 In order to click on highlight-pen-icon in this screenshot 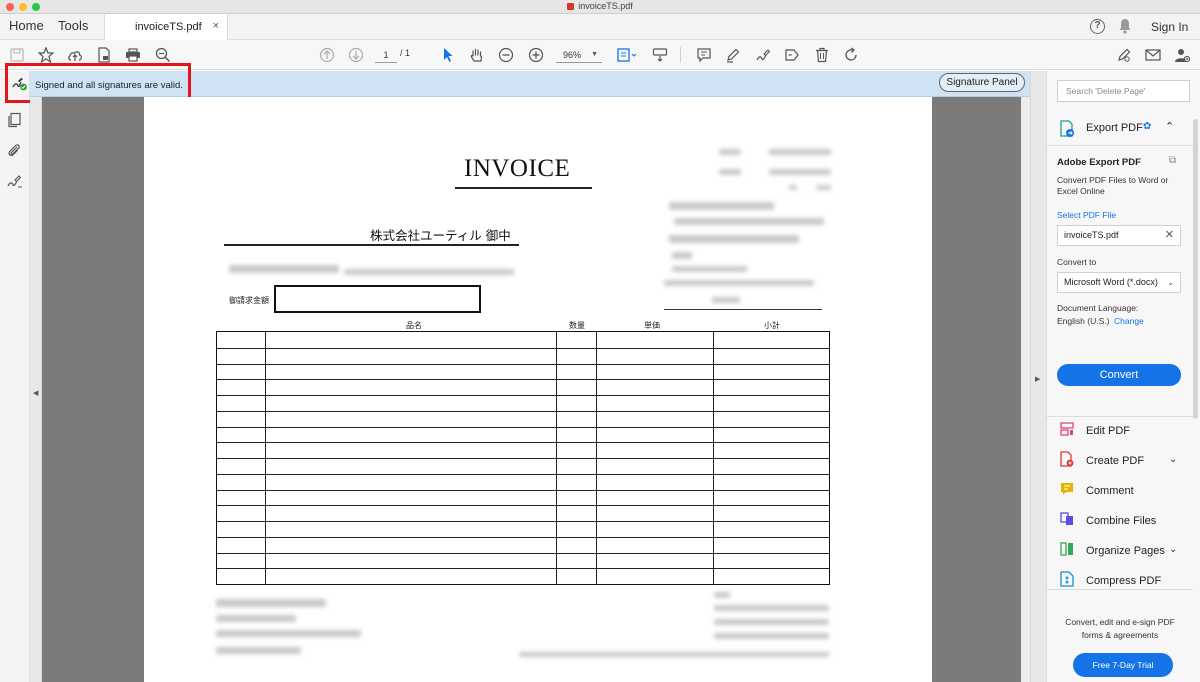, I will do `click(733, 55)`.